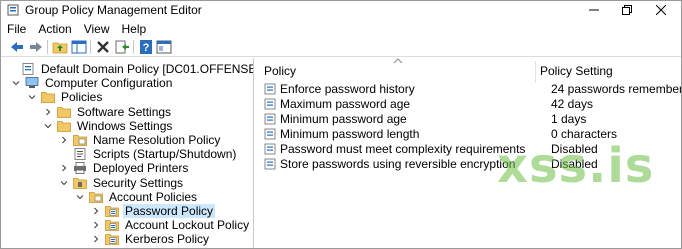  I want to click on back-arrow-icon, so click(17, 47).